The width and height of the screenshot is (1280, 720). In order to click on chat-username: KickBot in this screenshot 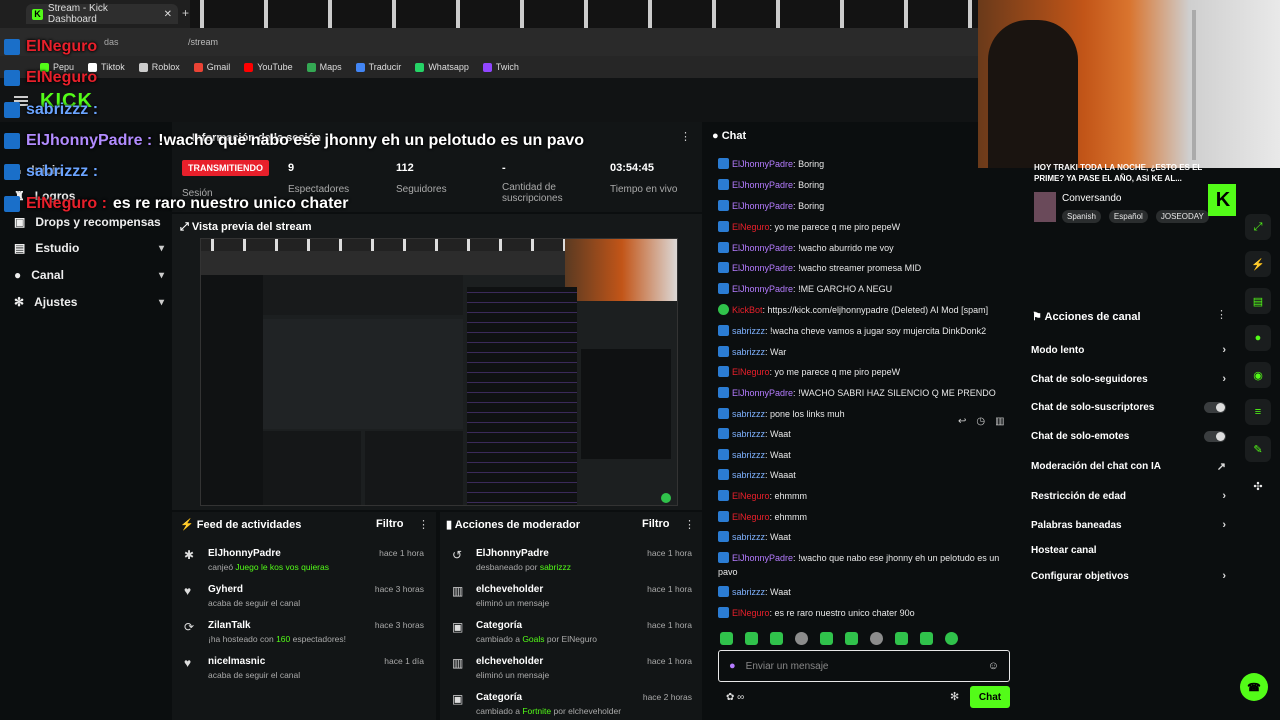, I will do `click(747, 310)`.